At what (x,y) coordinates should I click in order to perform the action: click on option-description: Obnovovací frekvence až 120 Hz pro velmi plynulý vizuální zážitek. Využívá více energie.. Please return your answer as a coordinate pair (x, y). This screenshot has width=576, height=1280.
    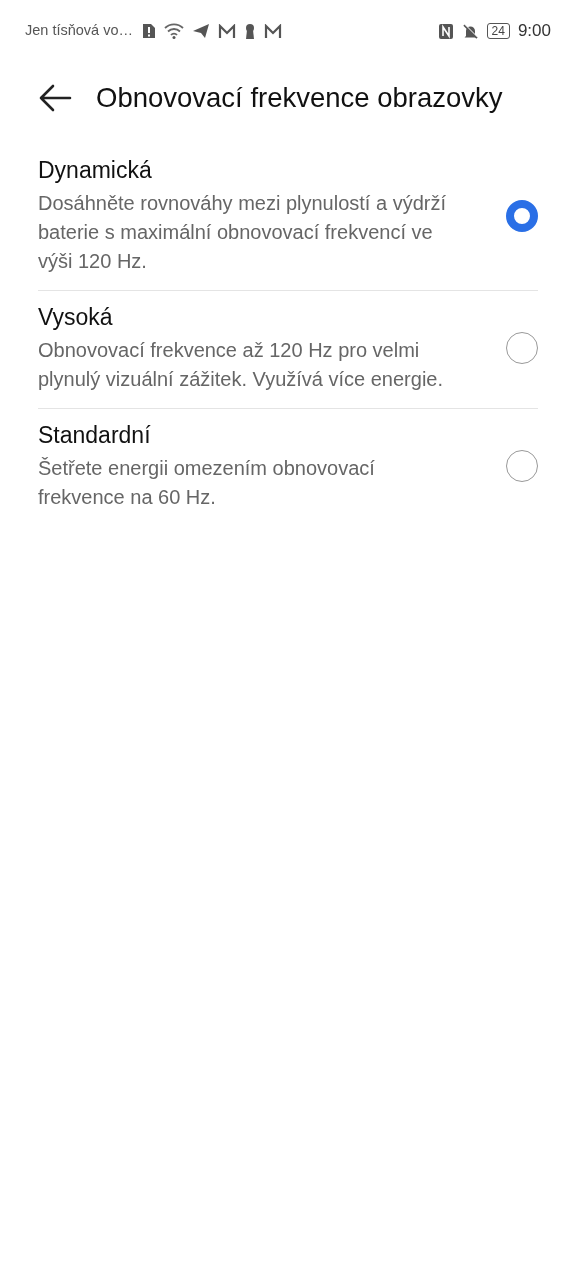
    Looking at the image, I should click on (241, 364).